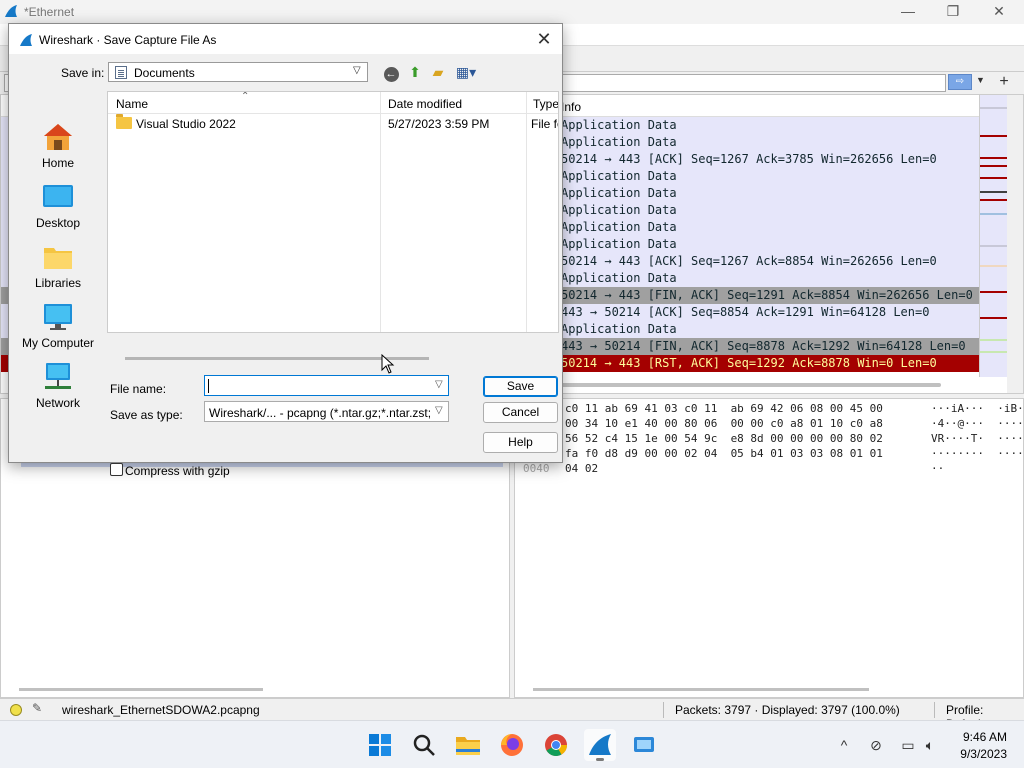 The width and height of the screenshot is (1024, 768). I want to click on close-button: ✕, so click(999, 12).